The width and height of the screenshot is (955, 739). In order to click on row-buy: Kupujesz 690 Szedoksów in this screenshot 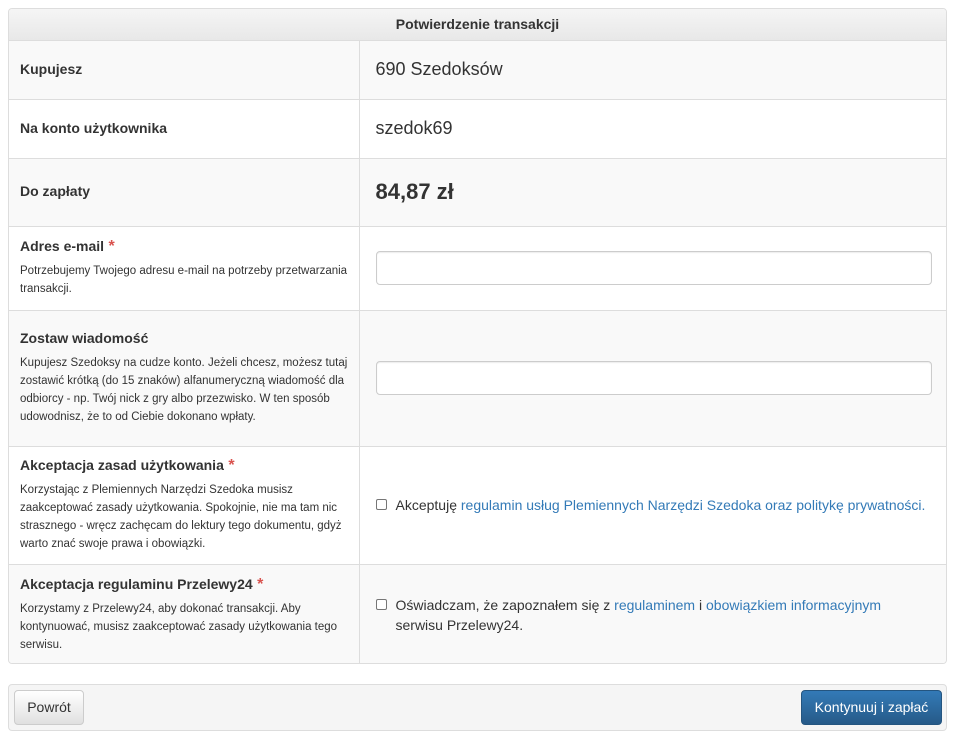, I will do `click(477, 70)`.